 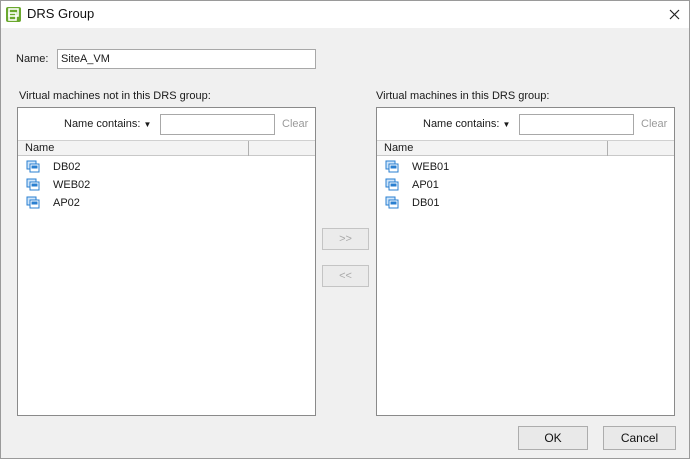 I want to click on vm-name: WEB01, so click(x=431, y=167).